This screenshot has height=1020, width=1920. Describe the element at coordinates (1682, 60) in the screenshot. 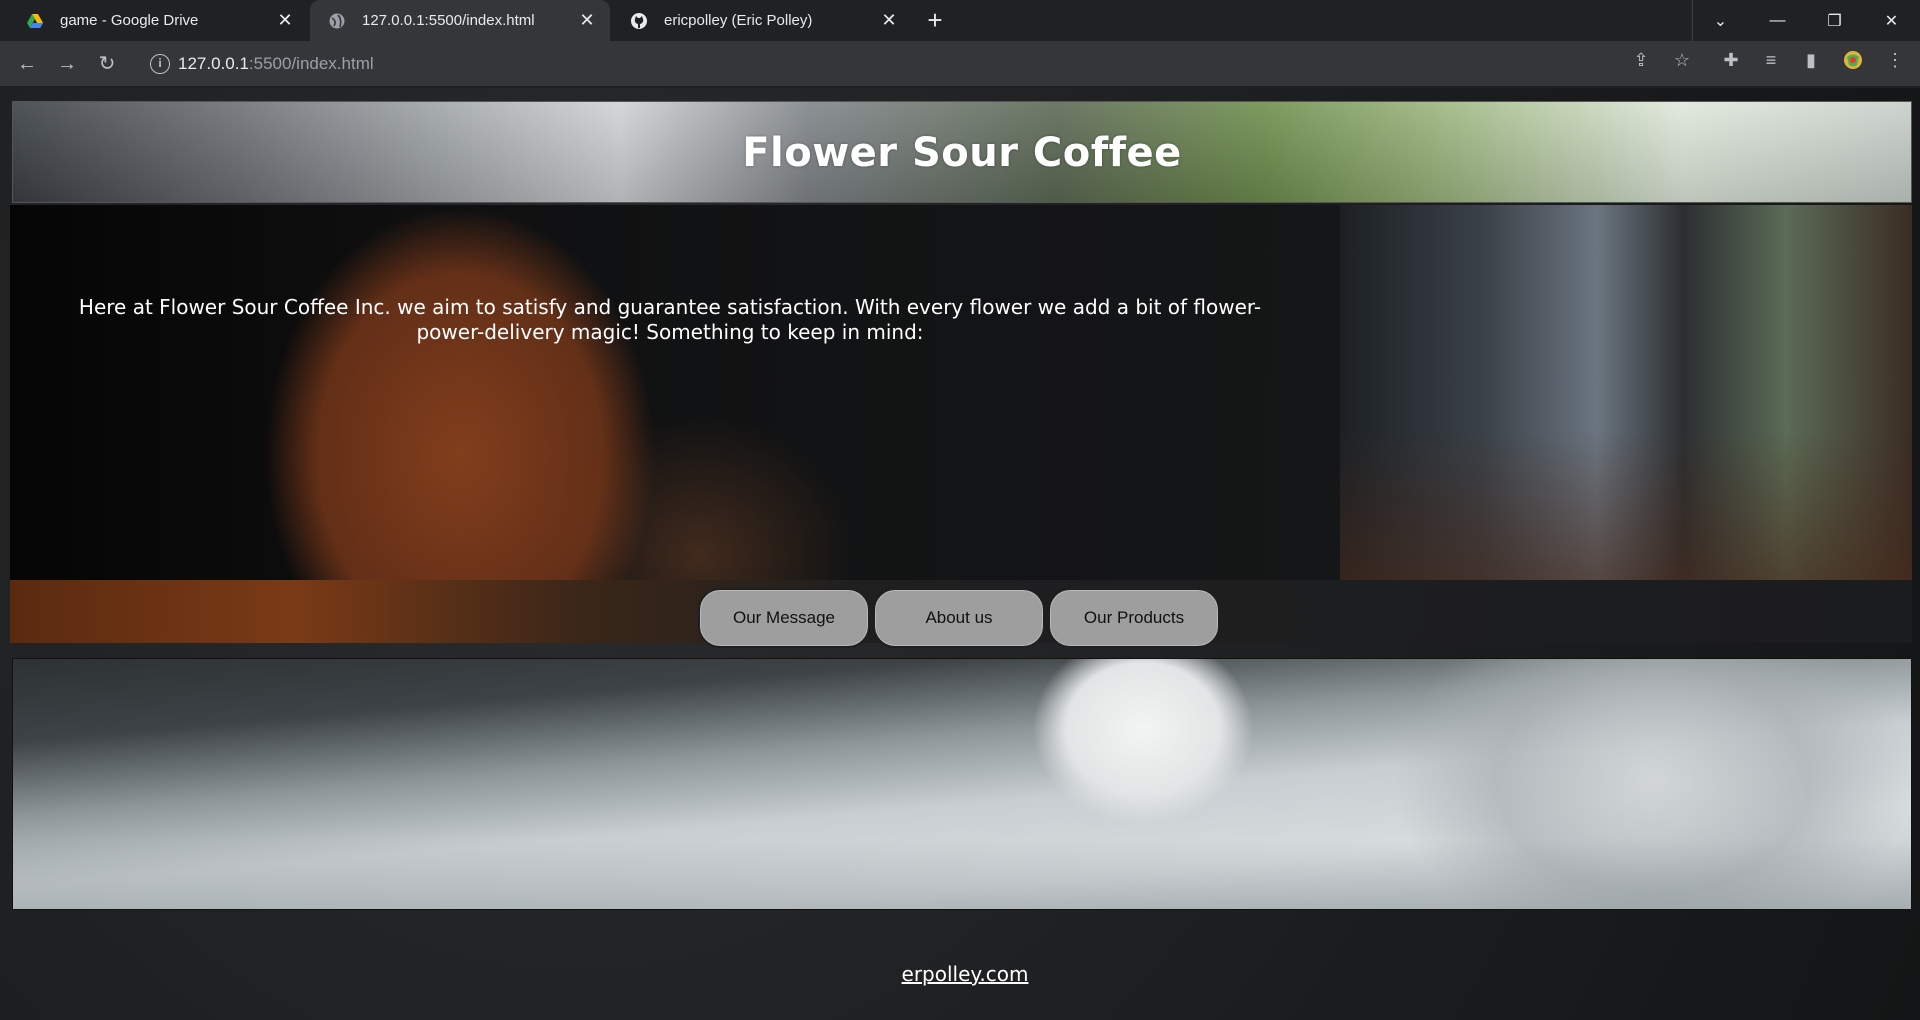

I see `bookmark-star-icon: ☆` at that location.